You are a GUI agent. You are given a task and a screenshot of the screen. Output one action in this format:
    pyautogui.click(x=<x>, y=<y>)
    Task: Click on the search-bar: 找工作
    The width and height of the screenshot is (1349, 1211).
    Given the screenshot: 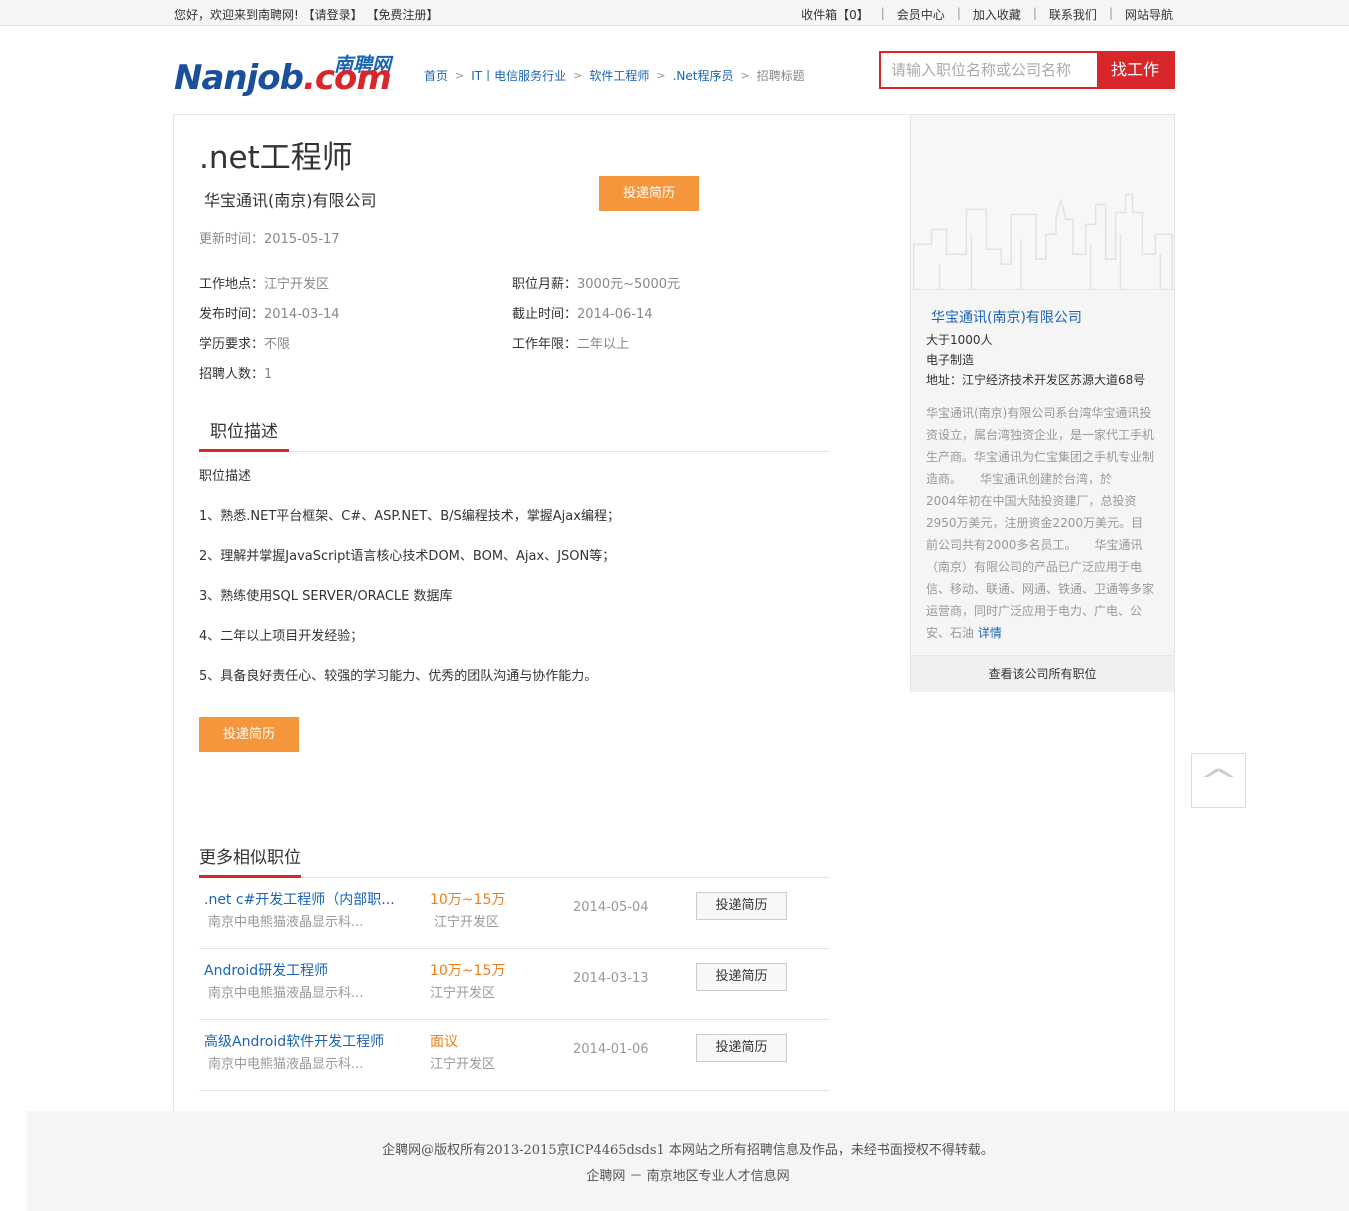 What is the action you would take?
    pyautogui.click(x=1027, y=70)
    